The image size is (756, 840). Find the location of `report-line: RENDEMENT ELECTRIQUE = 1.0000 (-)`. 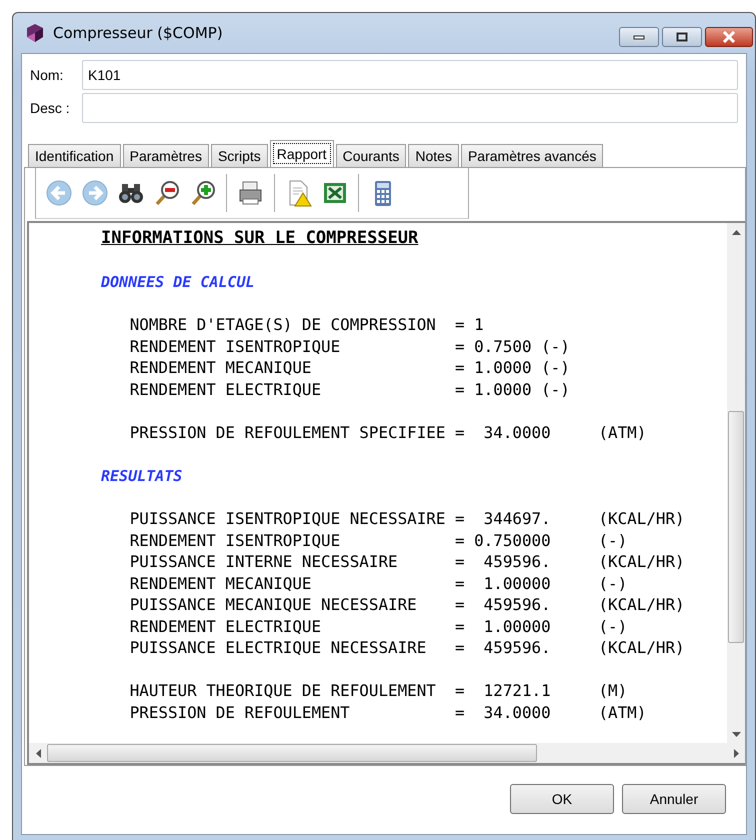

report-line: RENDEMENT ELECTRIQUE = 1.0000 (-) is located at coordinates (349, 389).